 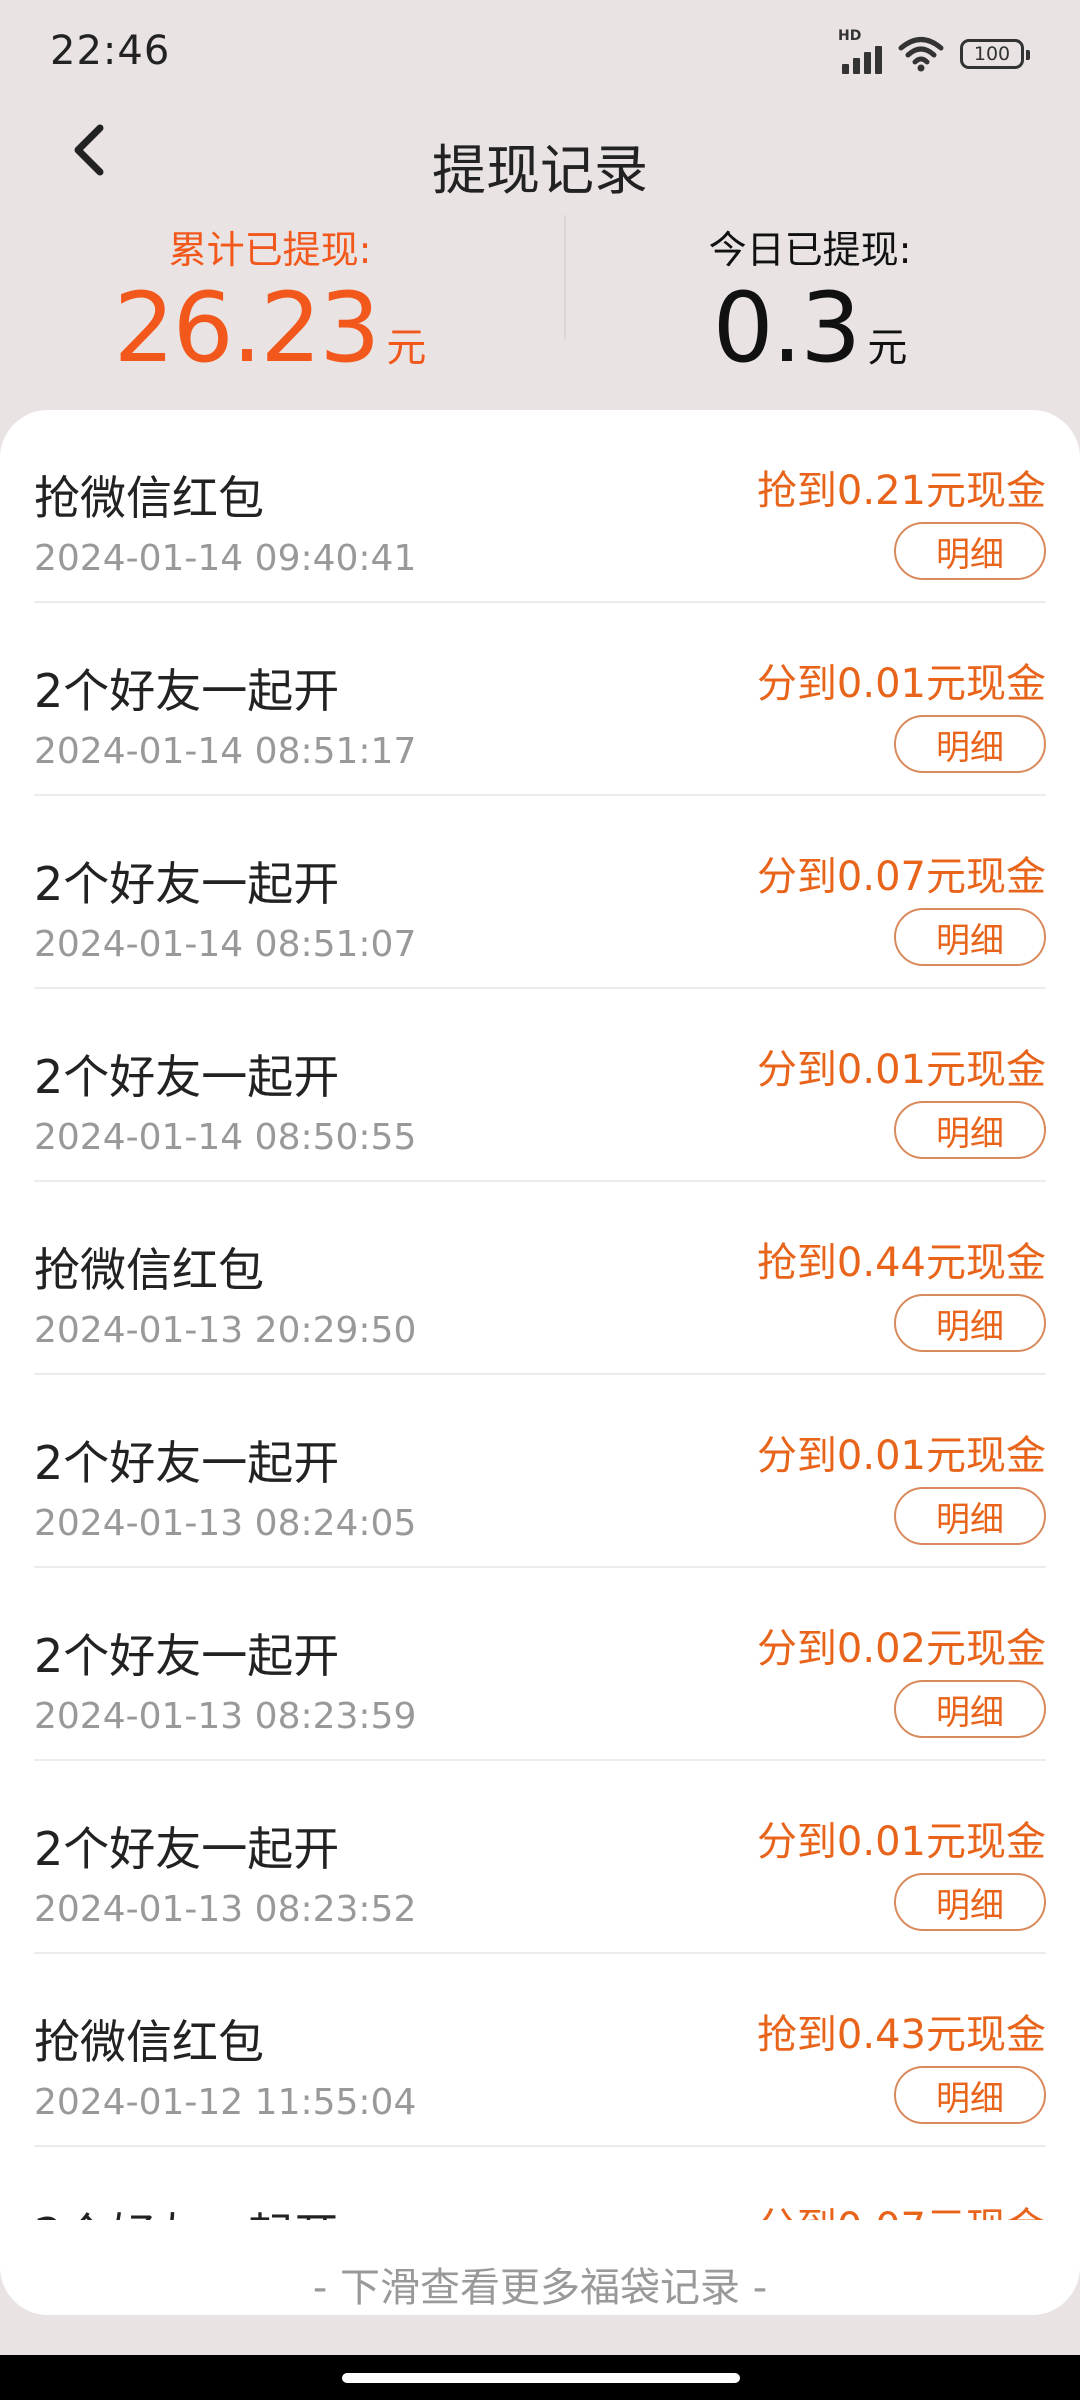 What do you see at coordinates (406, 348) in the screenshot?
I see `total-withdrawn-unit: 元` at bounding box center [406, 348].